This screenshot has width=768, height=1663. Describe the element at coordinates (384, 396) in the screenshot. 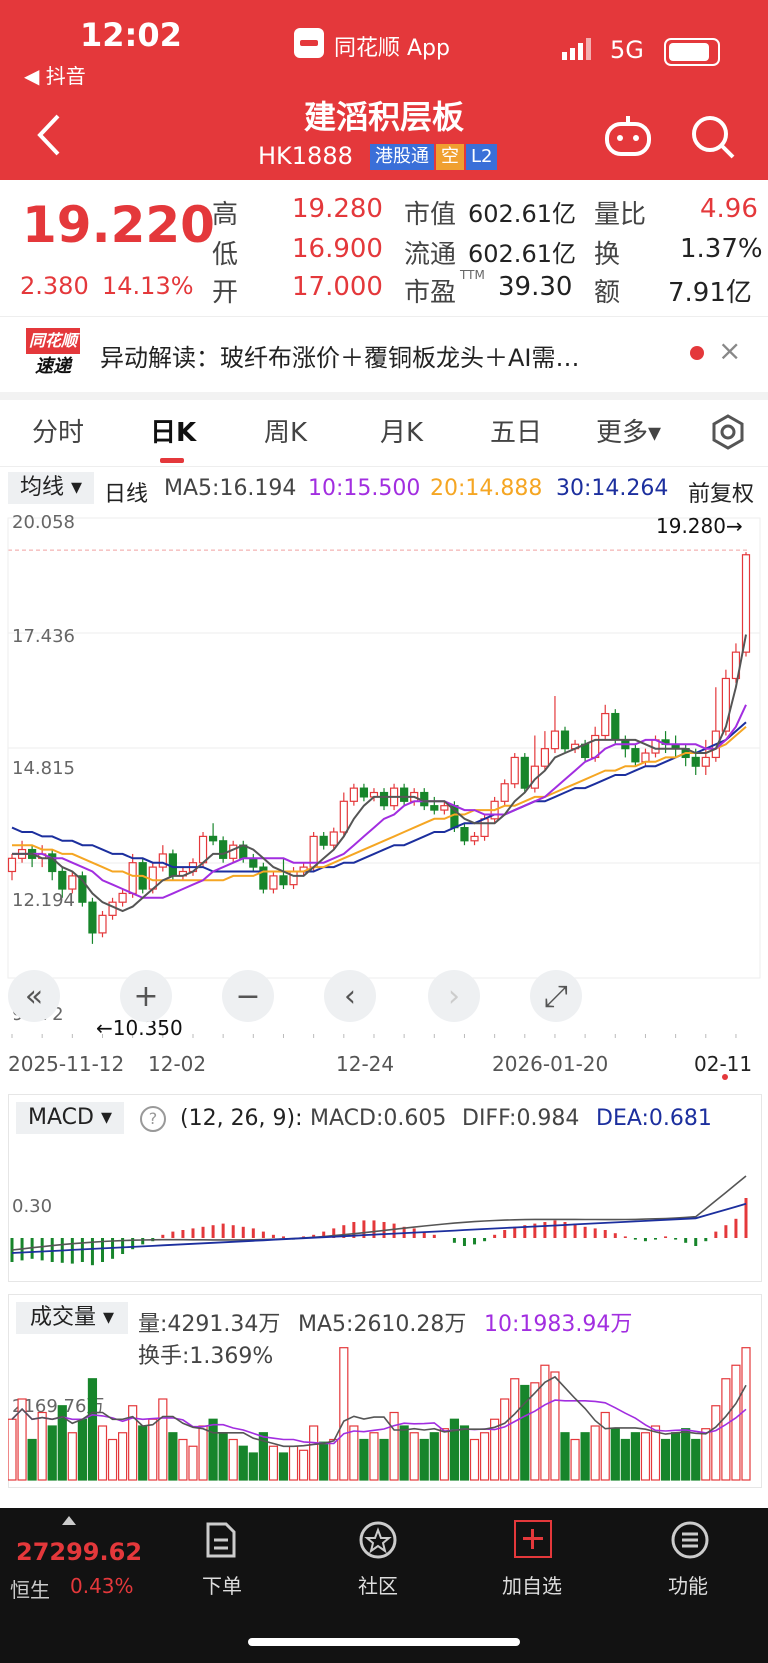

I see `section-gap` at that location.